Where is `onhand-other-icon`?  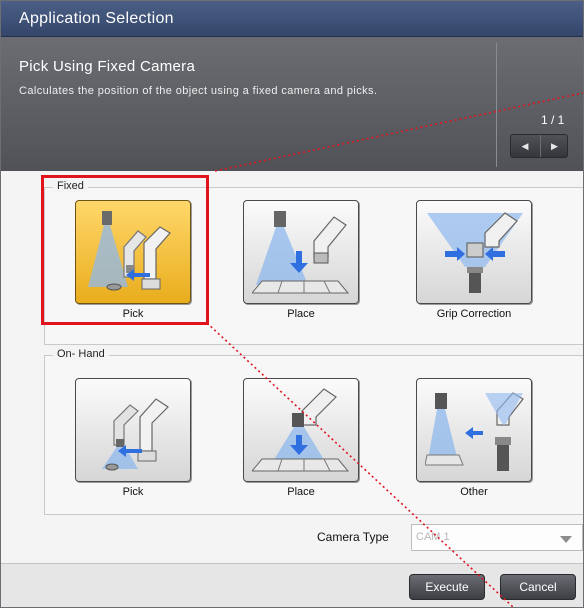
onhand-other-icon is located at coordinates (474, 431).